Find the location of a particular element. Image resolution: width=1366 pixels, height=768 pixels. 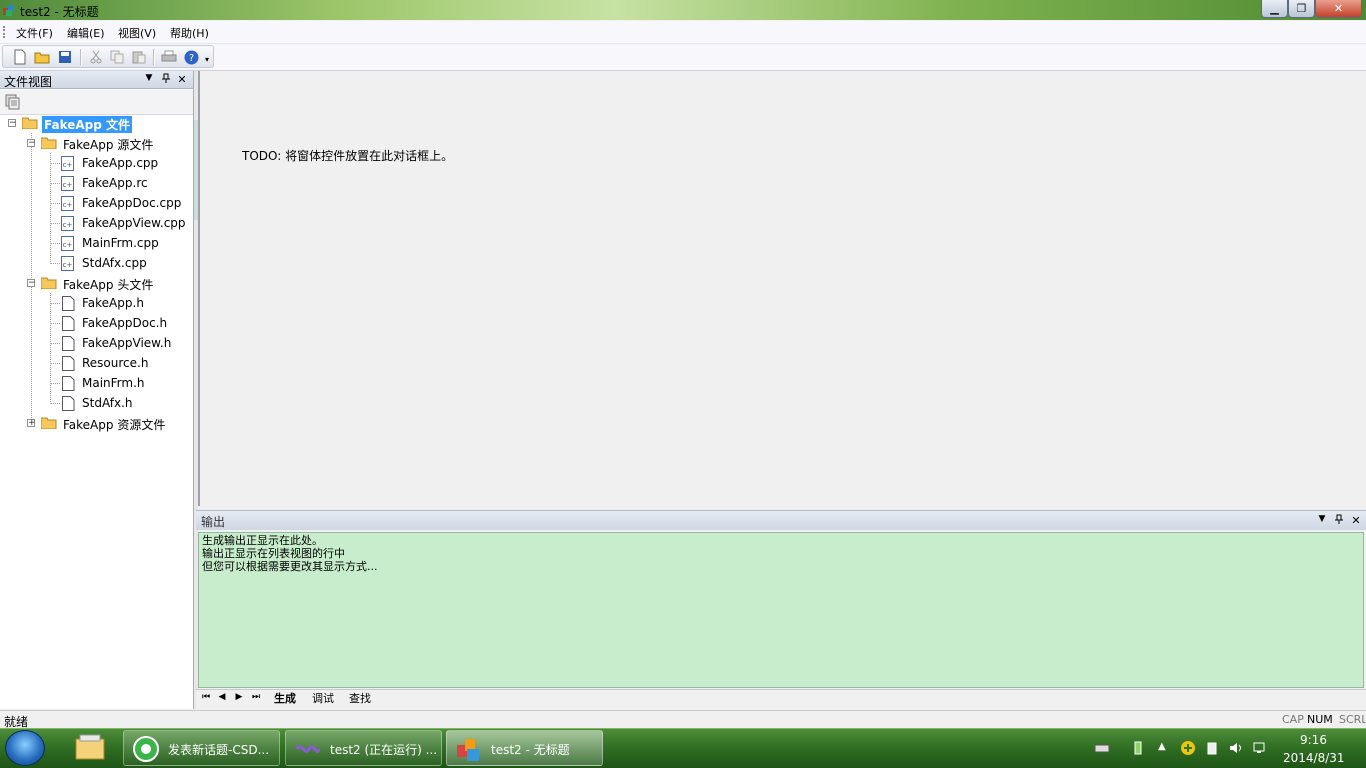

next-tab-icon: ▶ is located at coordinates (239, 697).